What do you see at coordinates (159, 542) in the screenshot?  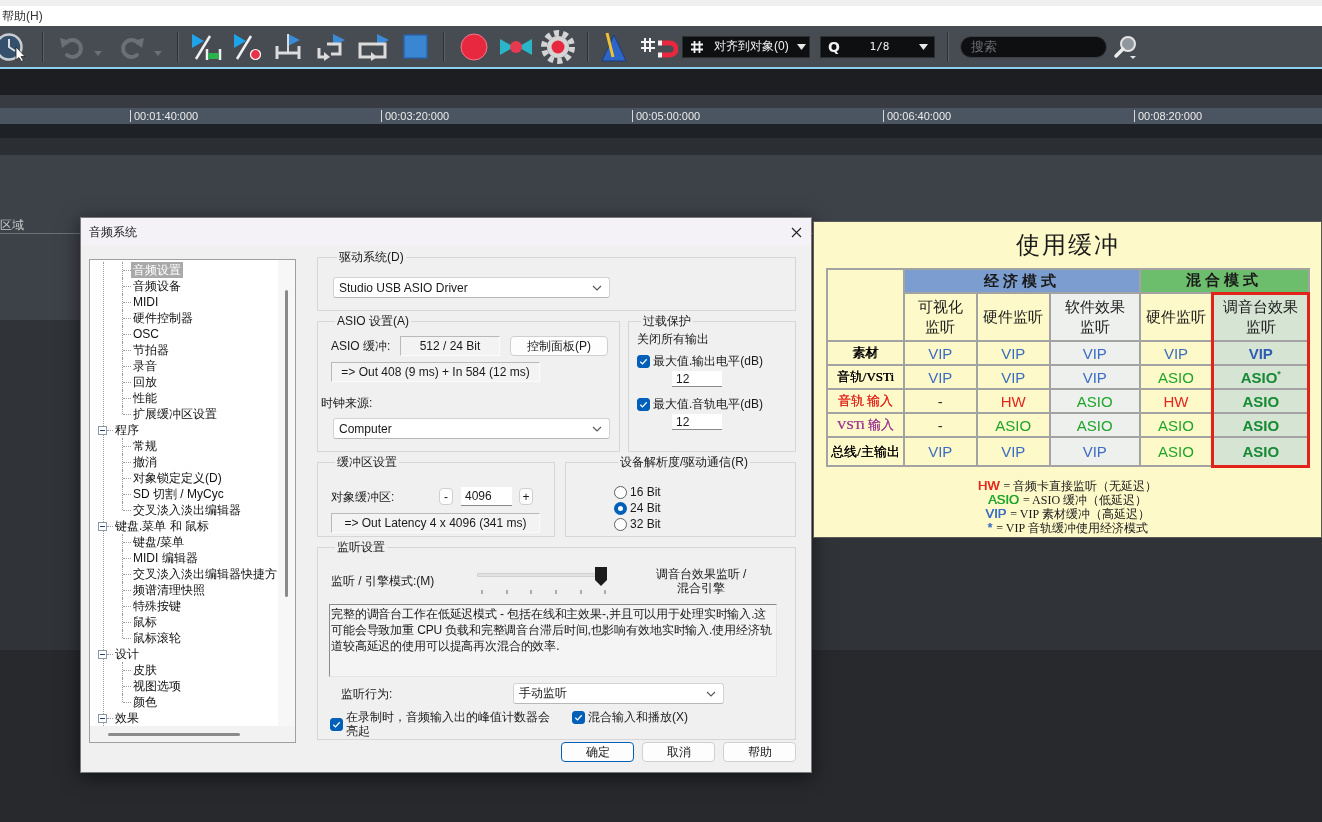 I see `tree-item: 键盘/菜单` at bounding box center [159, 542].